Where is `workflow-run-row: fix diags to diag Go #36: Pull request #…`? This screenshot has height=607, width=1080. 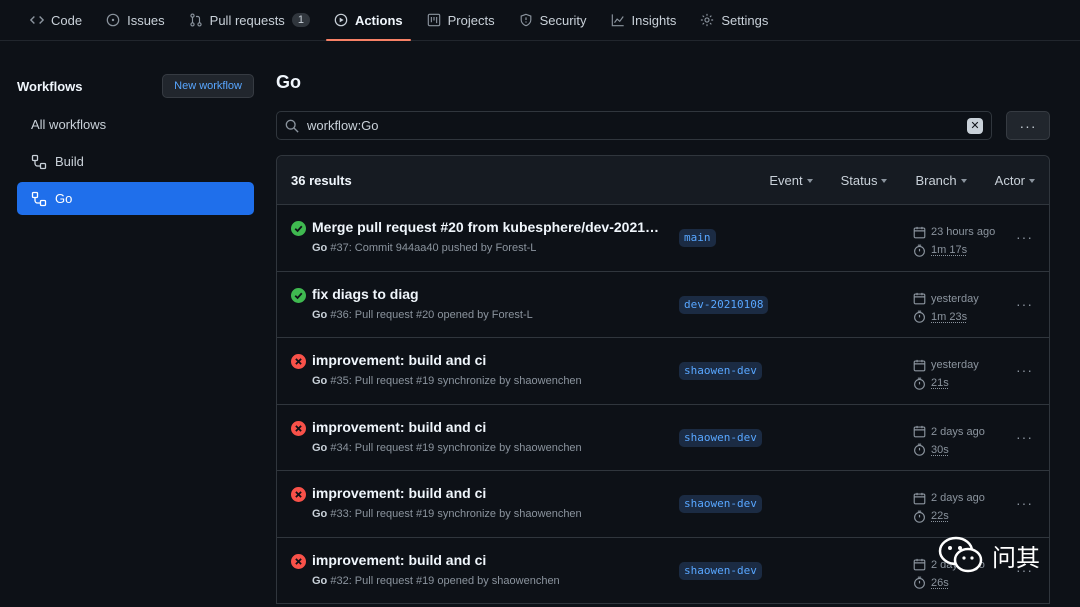
workflow-run-row: fix diags to diag Go #36: Pull request #… is located at coordinates (663, 305).